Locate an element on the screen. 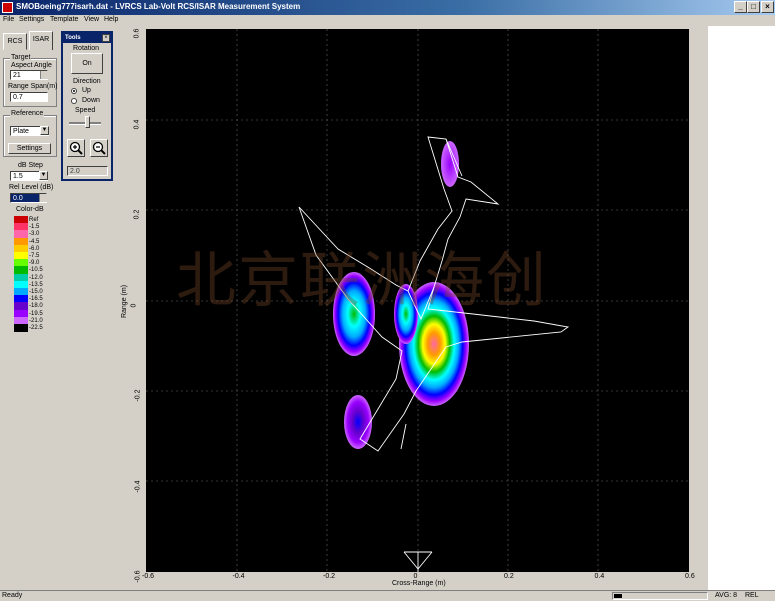 The height and width of the screenshot is (601, 775). menu-help: Help is located at coordinates (111, 19).